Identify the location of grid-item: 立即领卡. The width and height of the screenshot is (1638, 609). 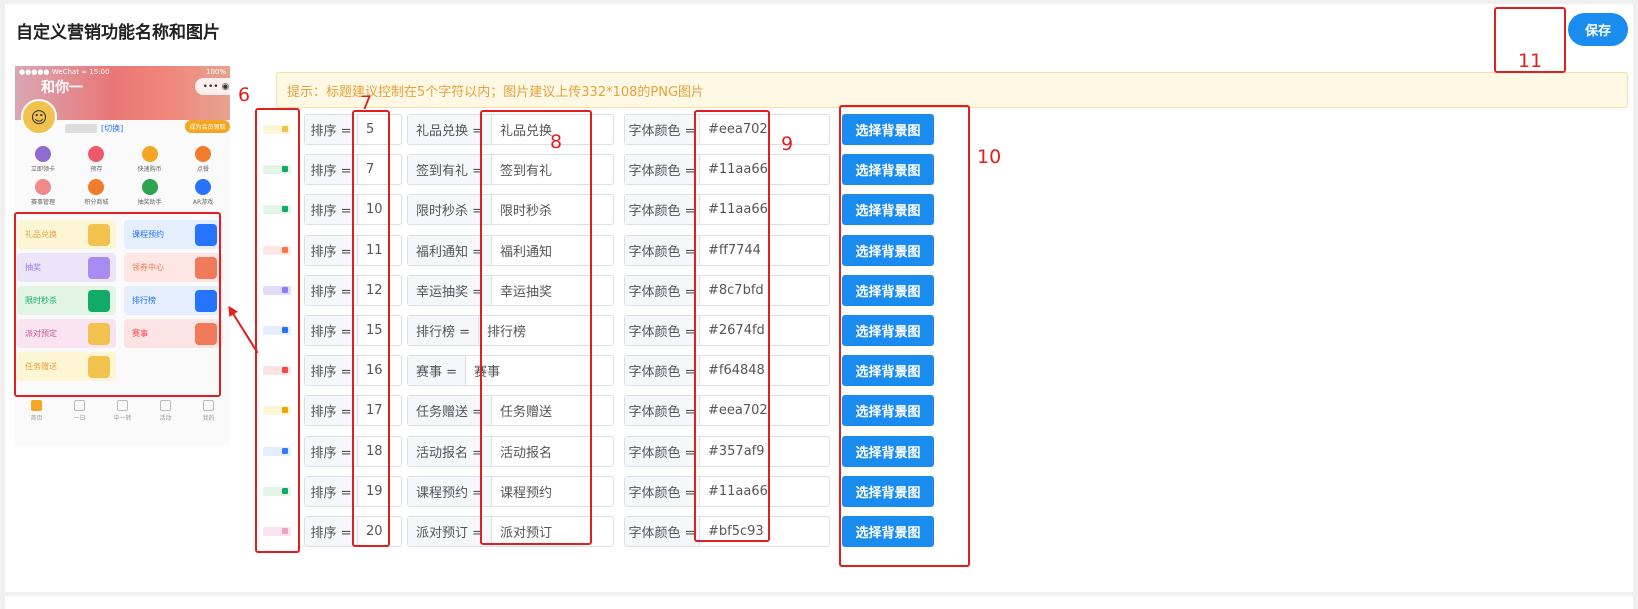
(43, 159).